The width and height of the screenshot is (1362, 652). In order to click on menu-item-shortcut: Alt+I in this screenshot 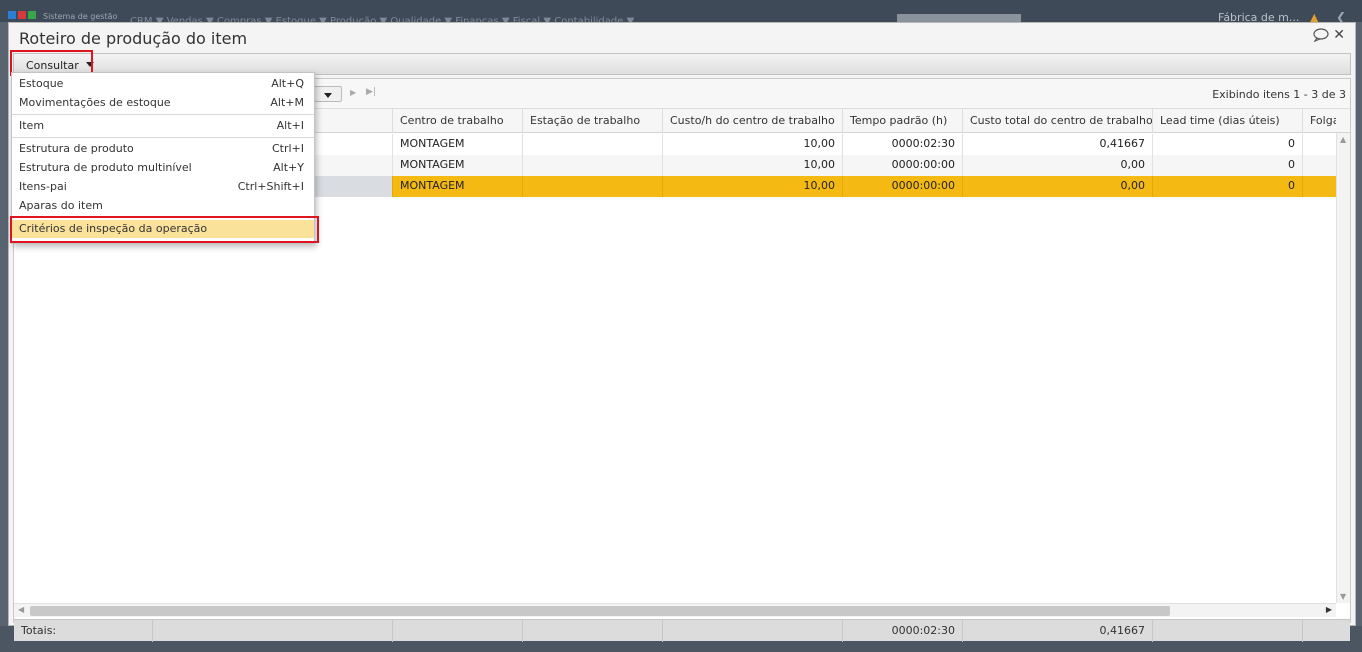, I will do `click(290, 125)`.